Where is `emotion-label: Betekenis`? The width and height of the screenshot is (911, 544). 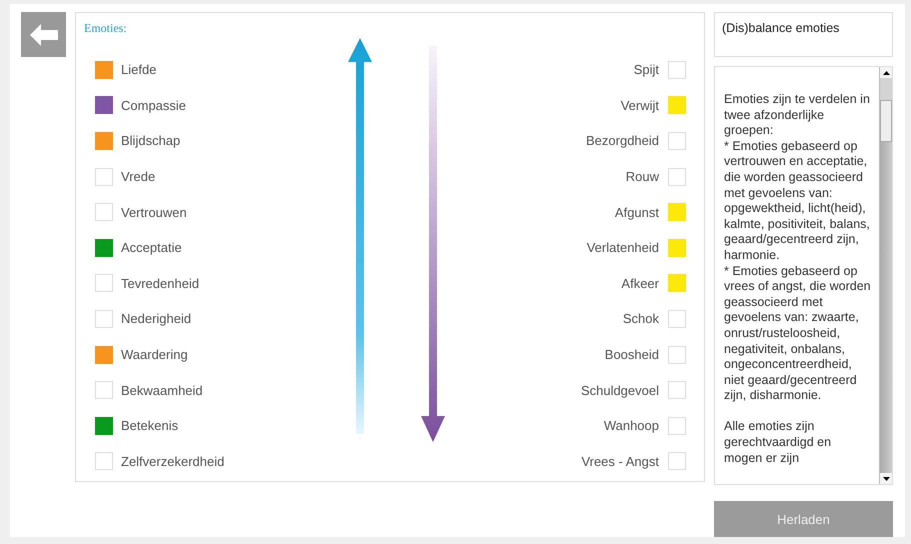 emotion-label: Betekenis is located at coordinates (149, 426).